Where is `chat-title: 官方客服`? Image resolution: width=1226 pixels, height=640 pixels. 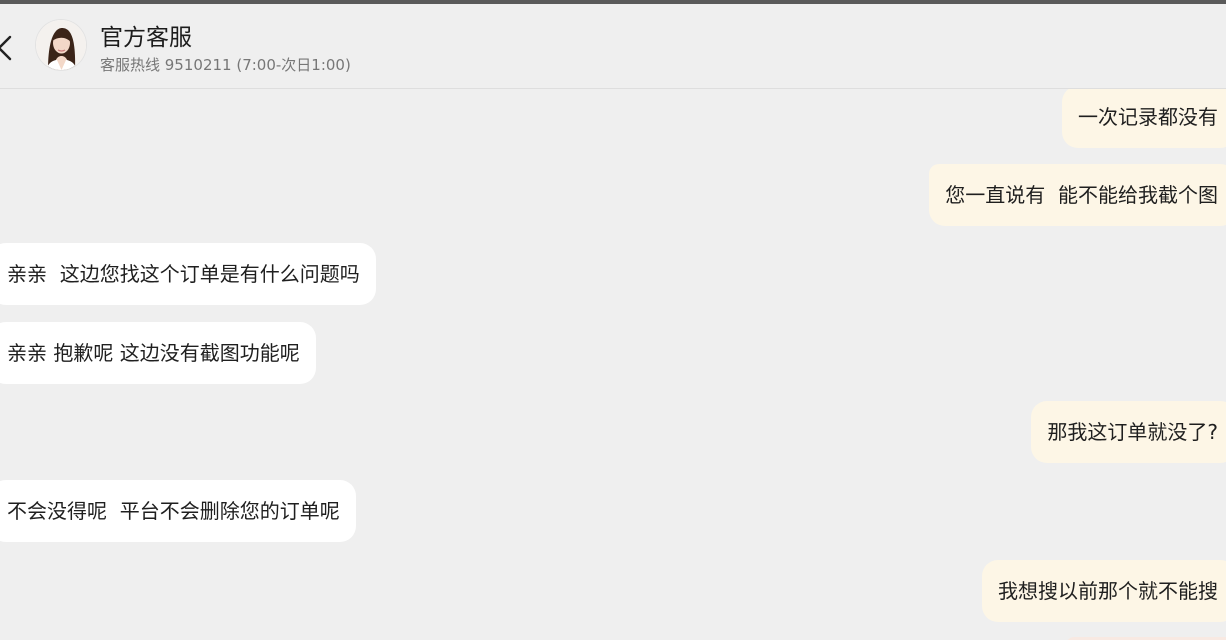
chat-title: 官方客服 is located at coordinates (146, 38).